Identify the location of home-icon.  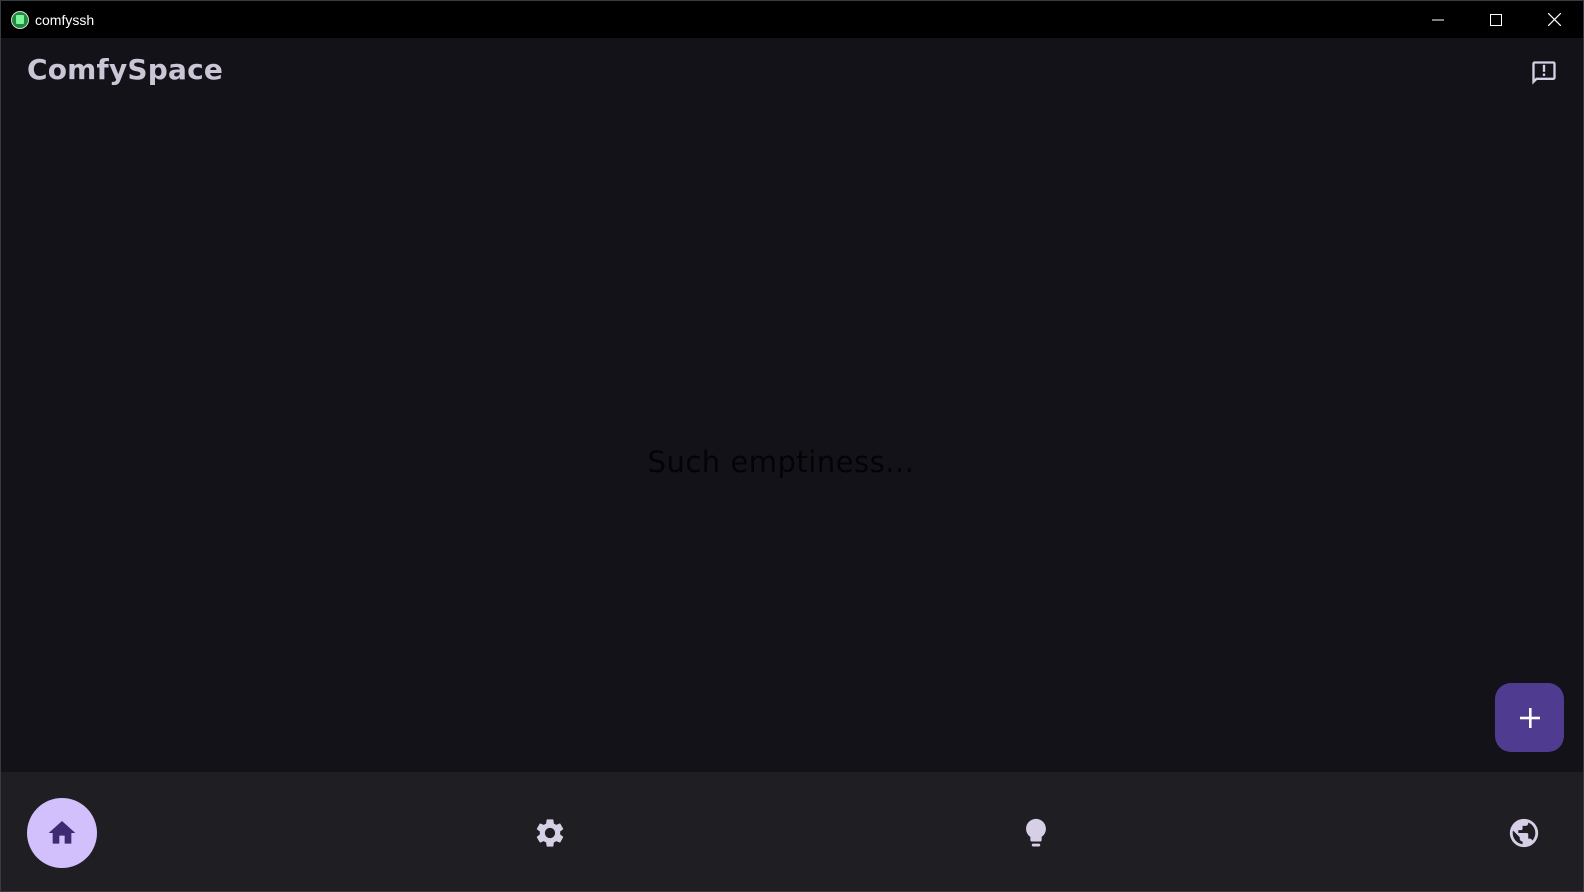
(62, 832).